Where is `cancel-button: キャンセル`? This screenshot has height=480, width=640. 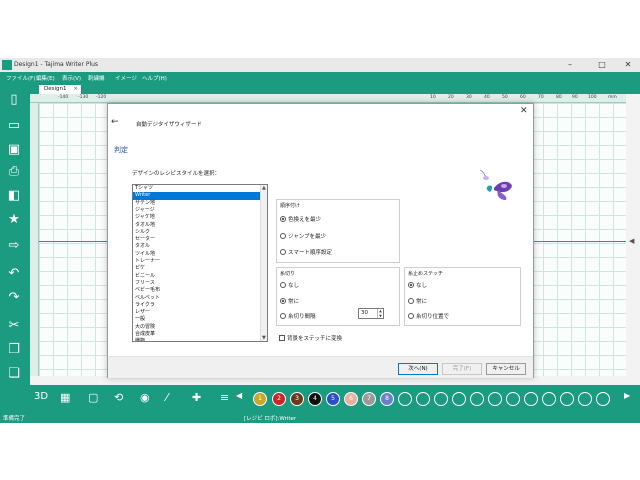
cancel-button: キャンセル is located at coordinates (506, 369).